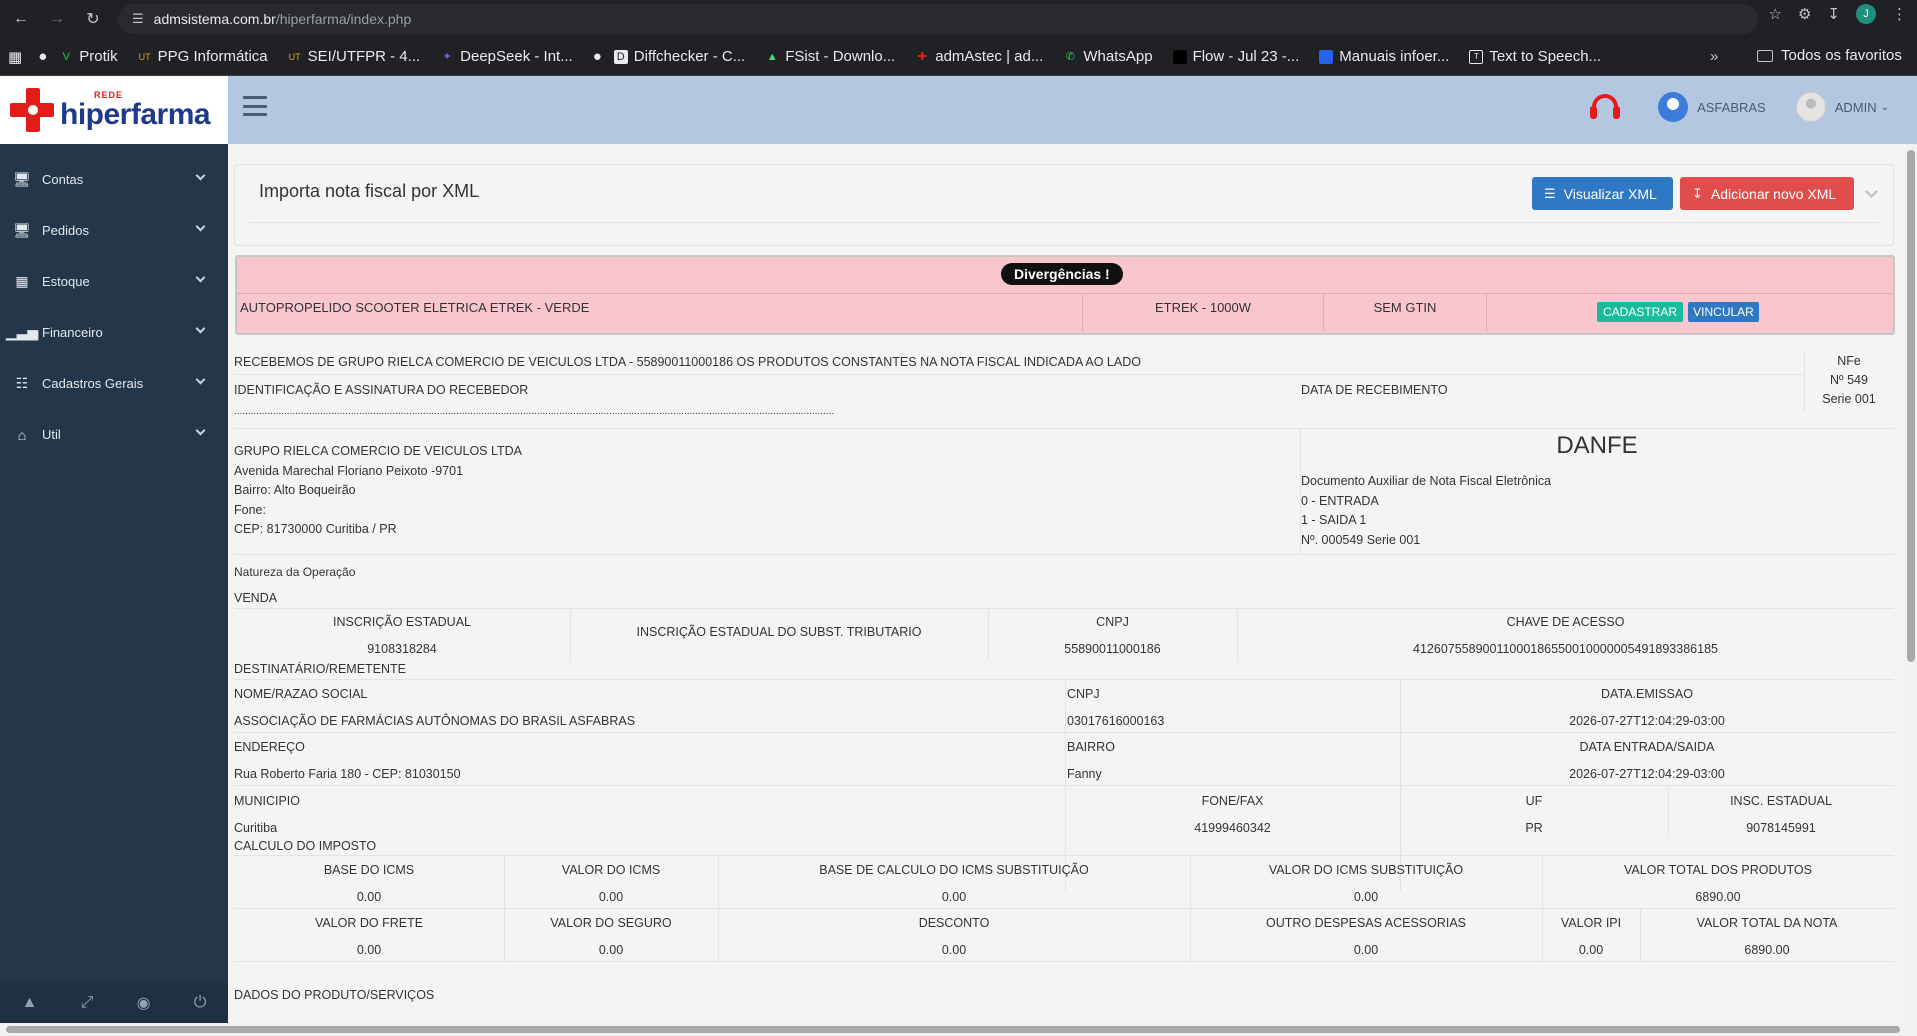  Describe the element at coordinates (114, 281) in the screenshot. I see `sidebar-item-estoque: ▦ Estoque` at that location.